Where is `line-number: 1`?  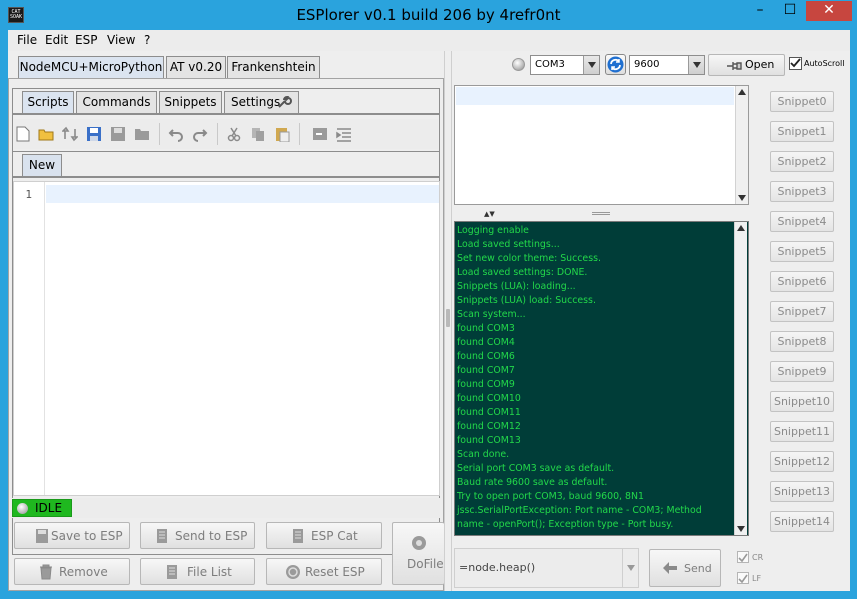
line-number: 1 is located at coordinates (28, 194).